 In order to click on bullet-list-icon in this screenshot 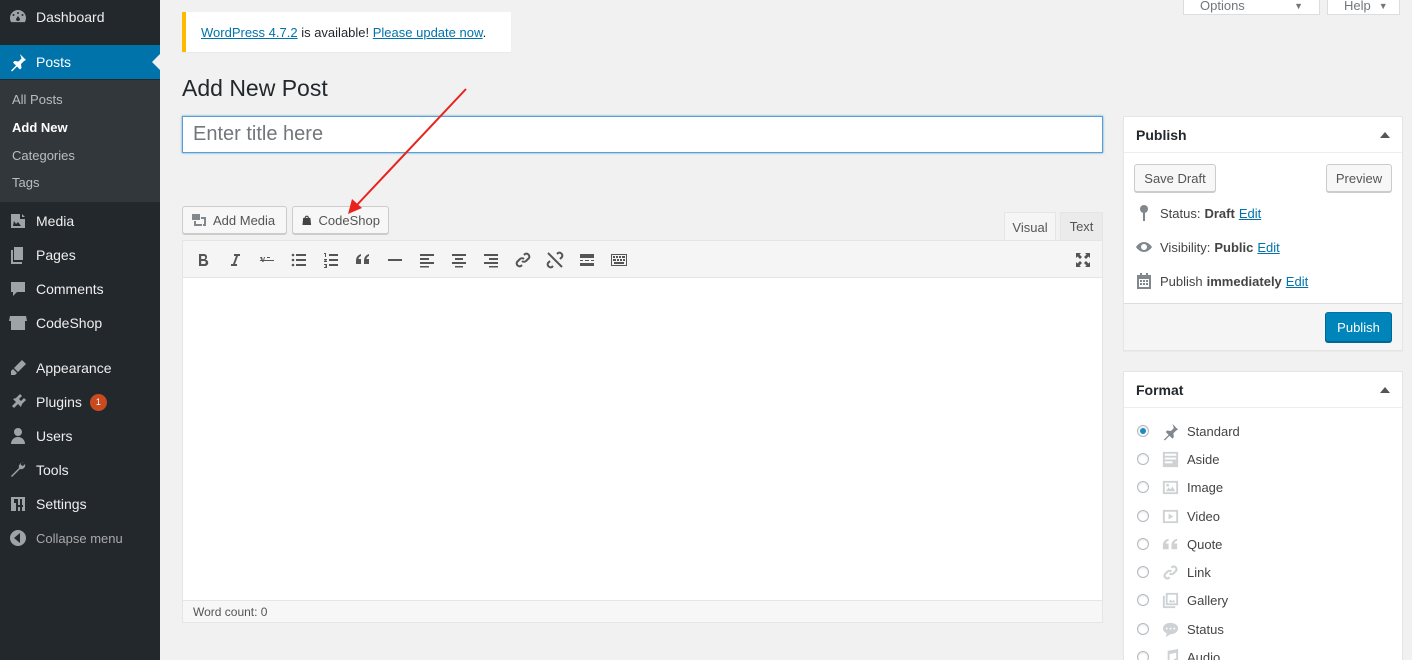, I will do `click(298, 260)`.